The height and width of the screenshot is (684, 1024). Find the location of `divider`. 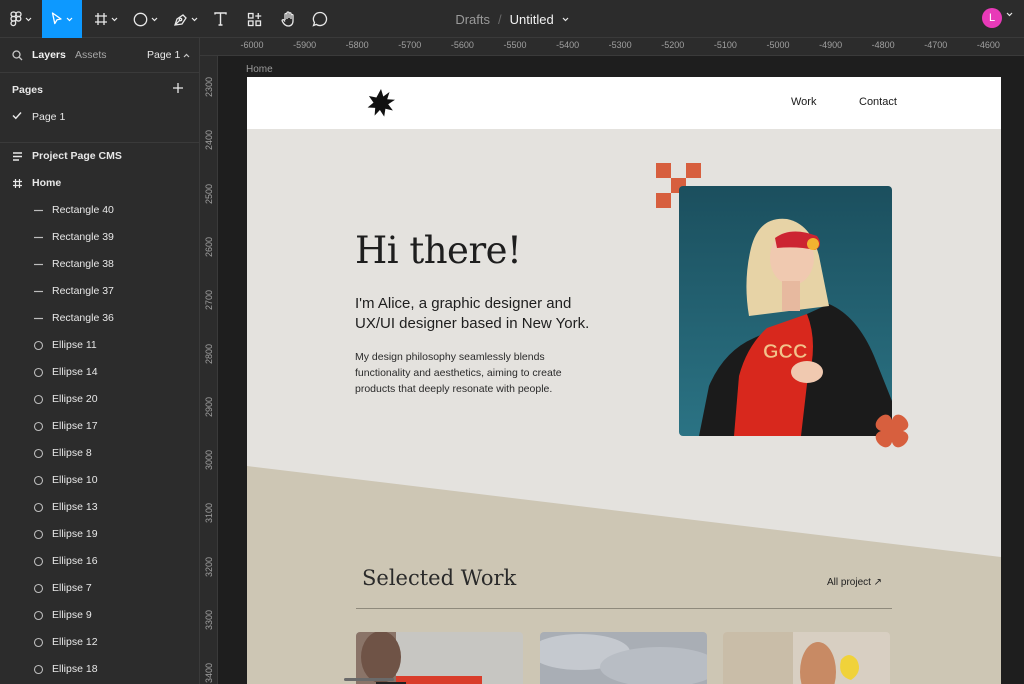

divider is located at coordinates (99, 142).